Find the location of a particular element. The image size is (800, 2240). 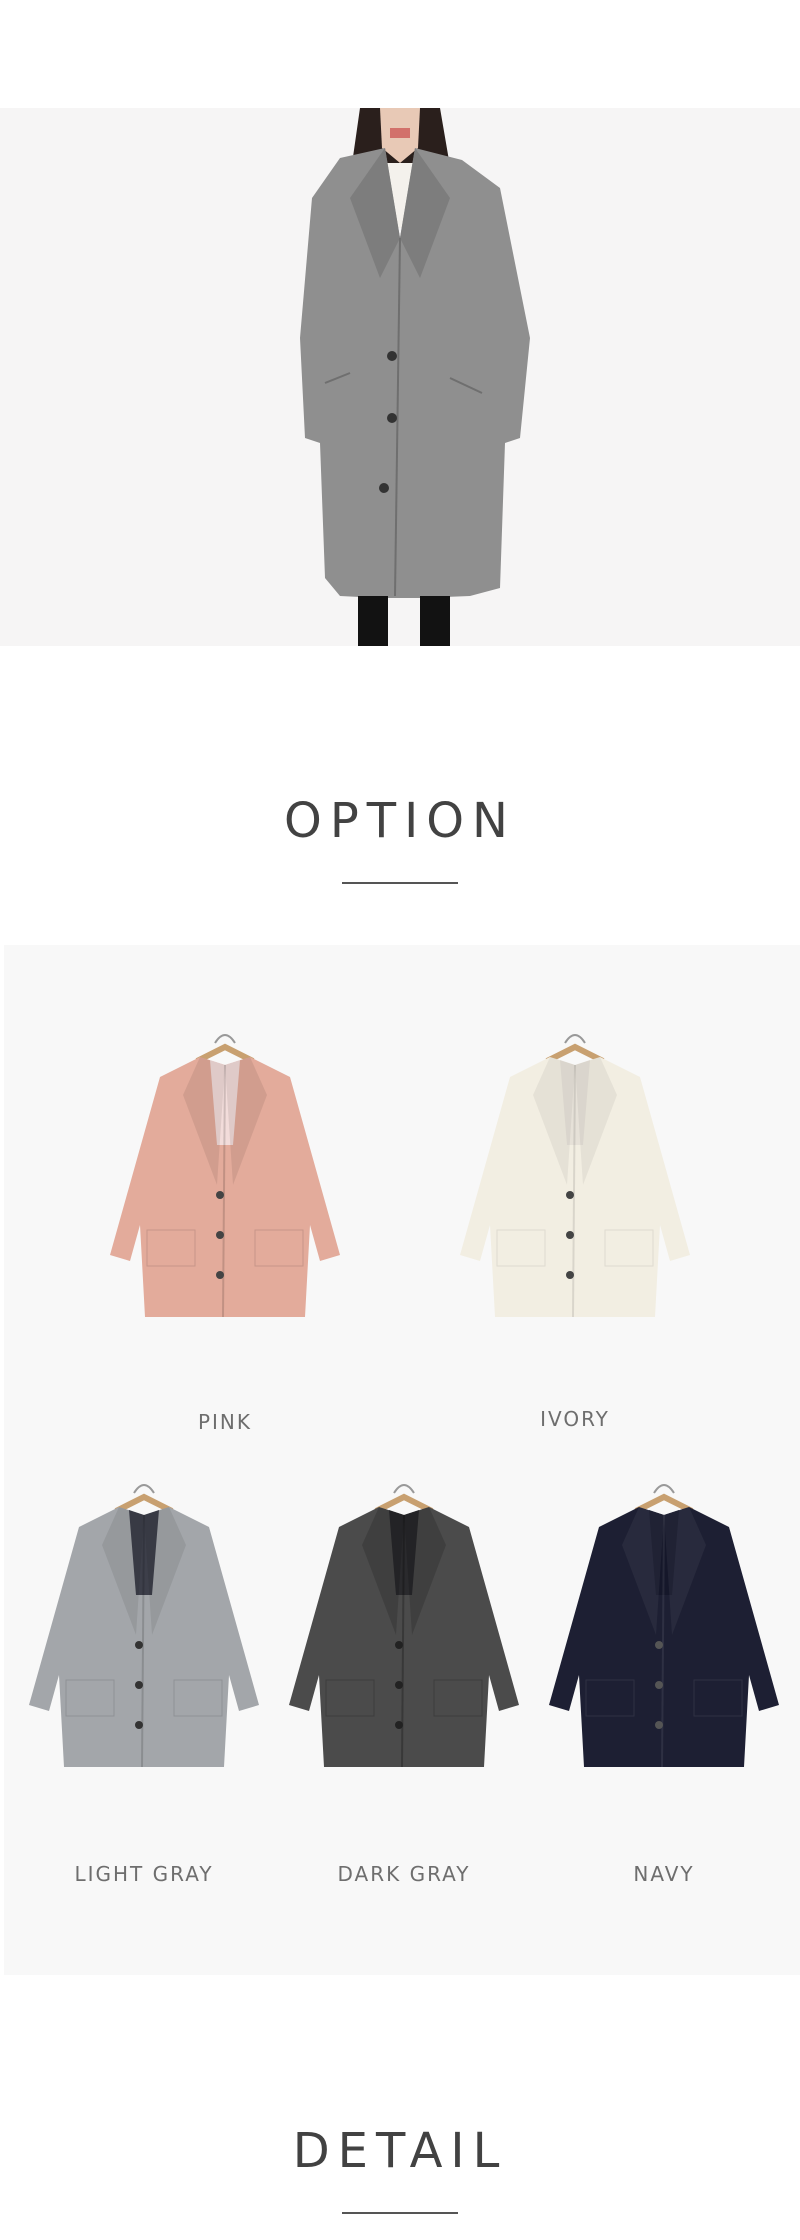

coat-light-gray-image is located at coordinates (144, 1625).